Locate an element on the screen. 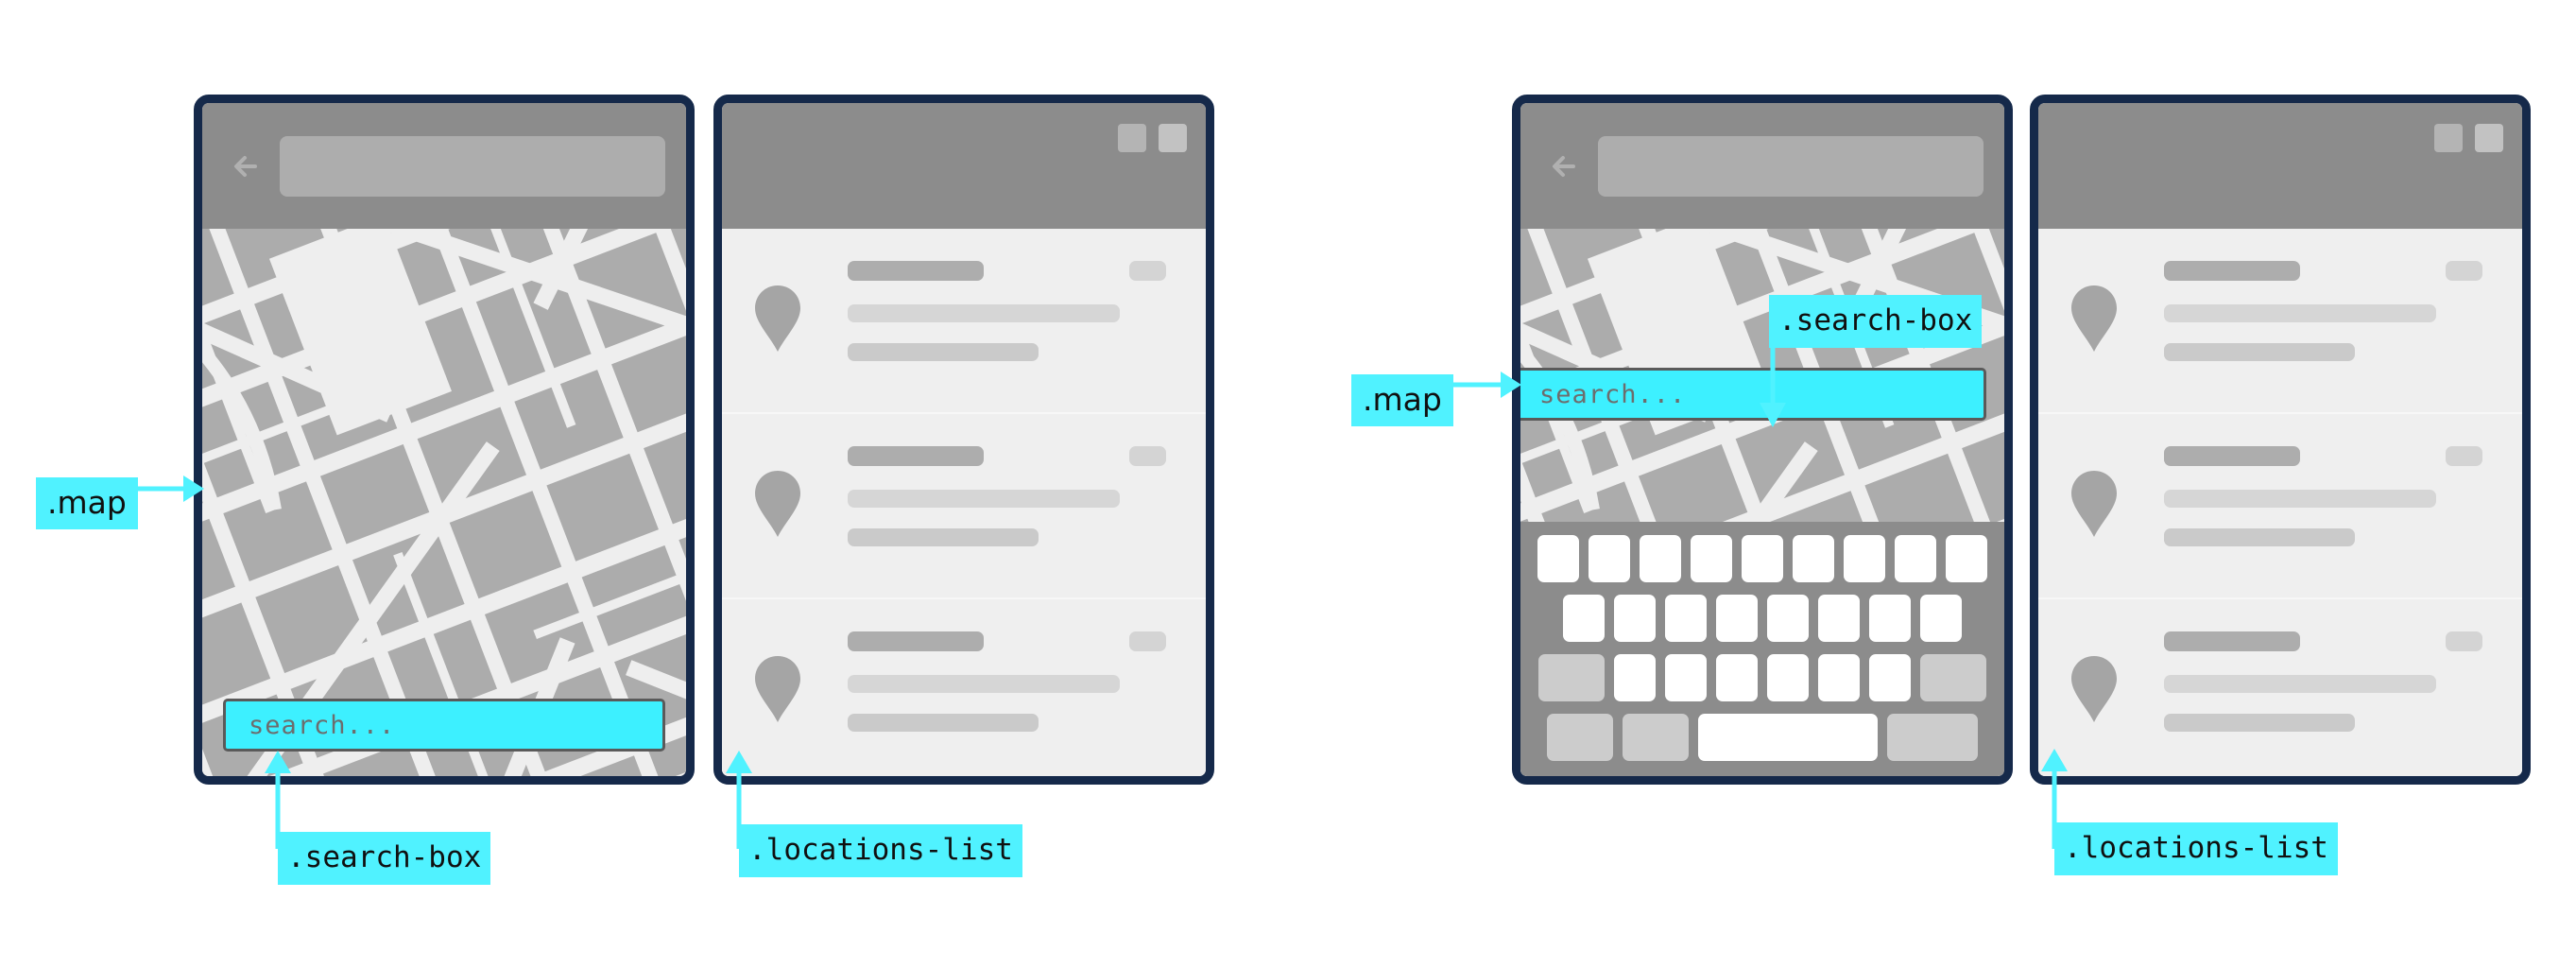 Image resolution: width=2576 pixels, height=968 pixels. return-key is located at coordinates (1932, 737).